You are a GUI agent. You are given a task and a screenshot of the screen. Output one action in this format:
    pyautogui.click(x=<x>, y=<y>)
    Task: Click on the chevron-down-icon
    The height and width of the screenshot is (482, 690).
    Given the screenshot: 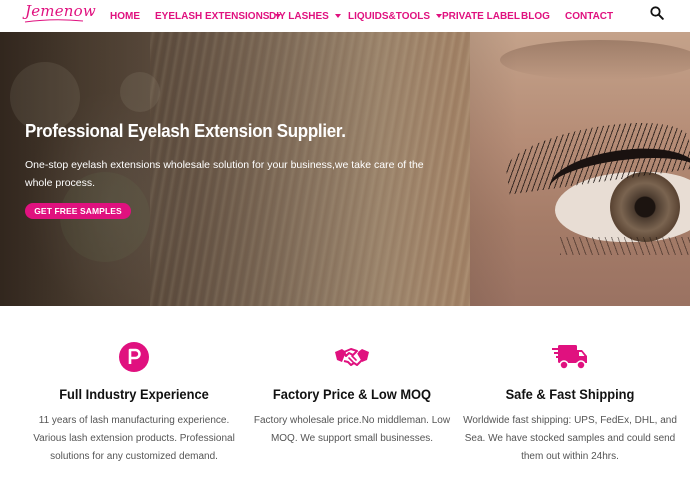 What is the action you would take?
    pyautogui.click(x=337, y=16)
    